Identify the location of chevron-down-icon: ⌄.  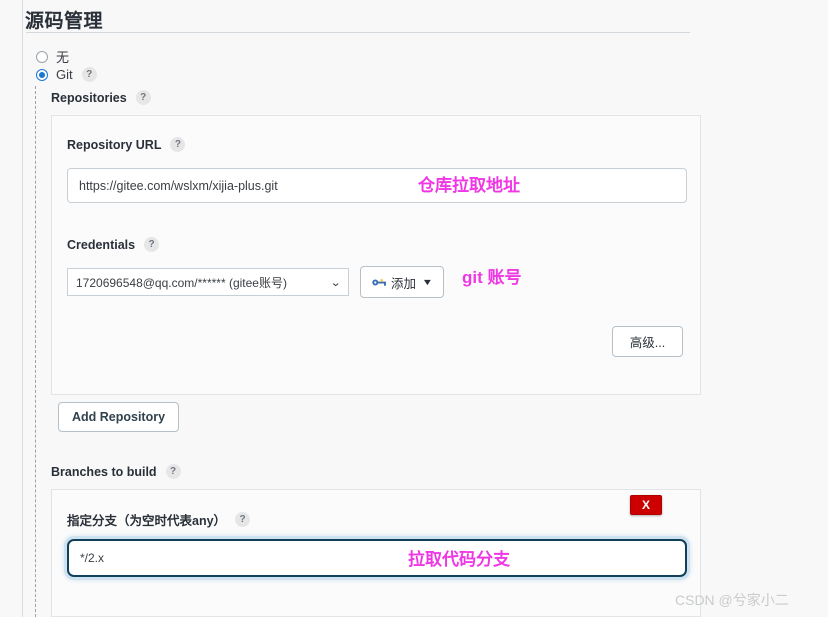
(335, 282).